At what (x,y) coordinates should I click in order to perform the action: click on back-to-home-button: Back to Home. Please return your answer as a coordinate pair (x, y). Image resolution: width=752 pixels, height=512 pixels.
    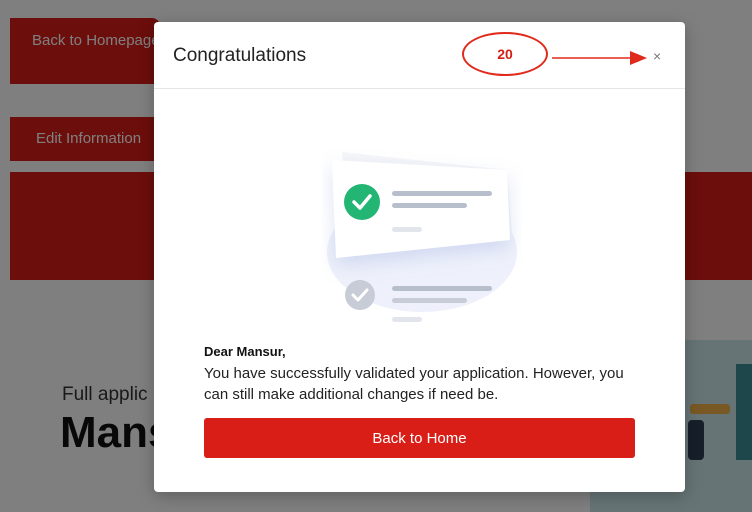
    Looking at the image, I should click on (419, 438).